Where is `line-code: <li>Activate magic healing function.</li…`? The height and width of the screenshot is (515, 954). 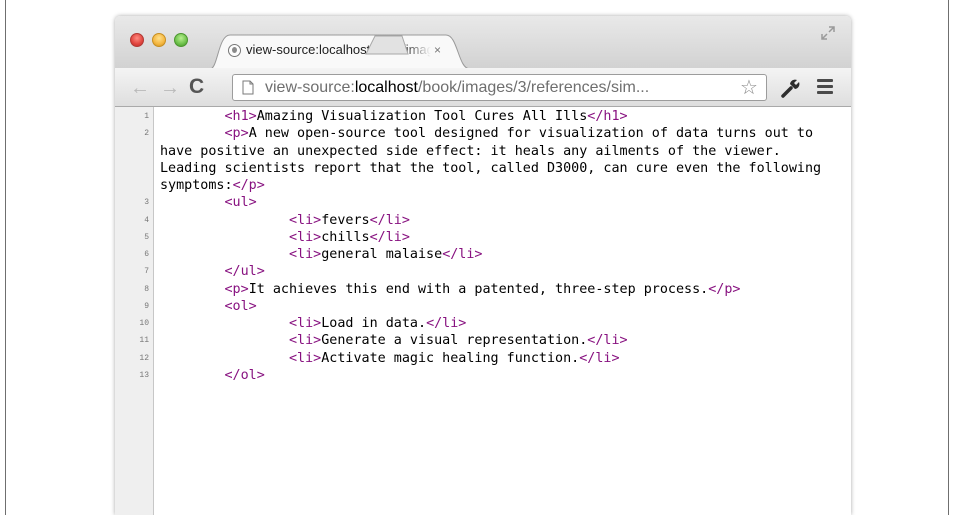
line-code: <li>Activate magic healing function.</li… is located at coordinates (454, 358).